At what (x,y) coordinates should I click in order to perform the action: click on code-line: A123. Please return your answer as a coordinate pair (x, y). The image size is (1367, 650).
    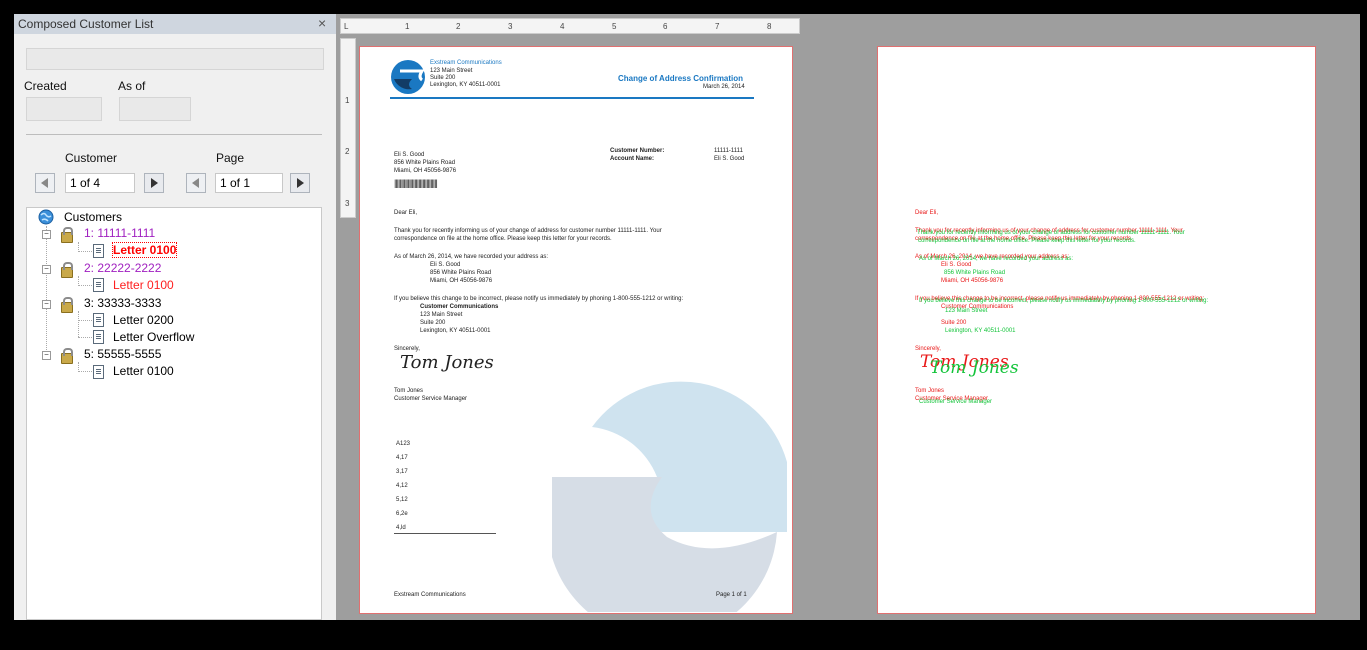
    Looking at the image, I should click on (403, 444).